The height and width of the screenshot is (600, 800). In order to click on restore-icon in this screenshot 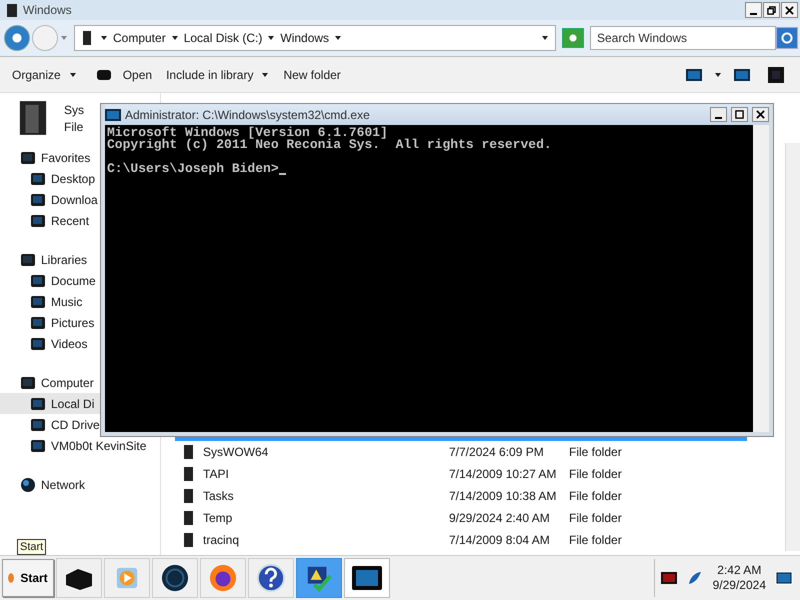, I will do `click(771, 10)`.